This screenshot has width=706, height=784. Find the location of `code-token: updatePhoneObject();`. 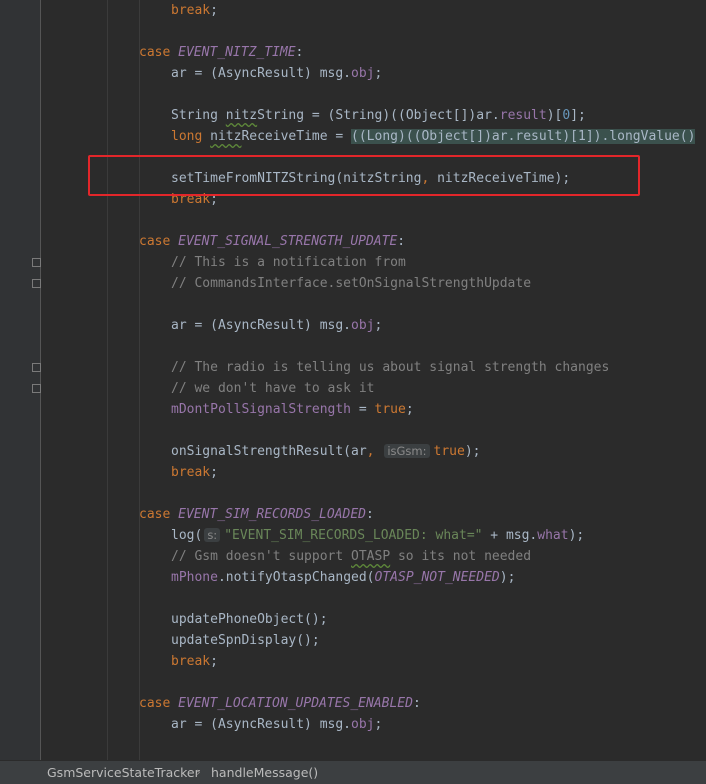

code-token: updatePhoneObject(); is located at coordinates (249, 619).